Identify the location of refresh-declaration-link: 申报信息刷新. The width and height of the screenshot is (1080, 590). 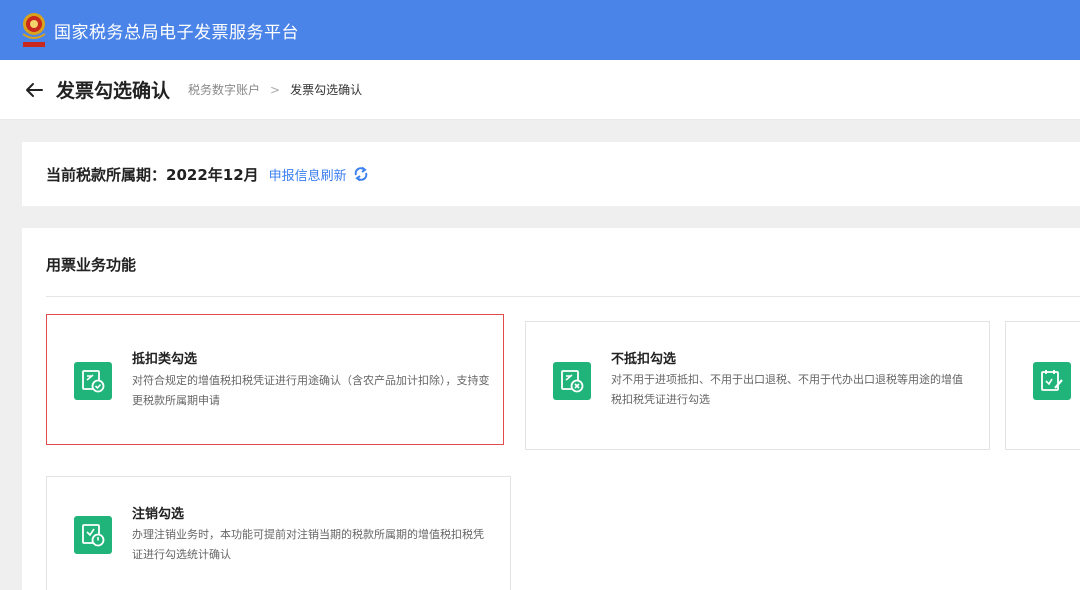
(308, 174).